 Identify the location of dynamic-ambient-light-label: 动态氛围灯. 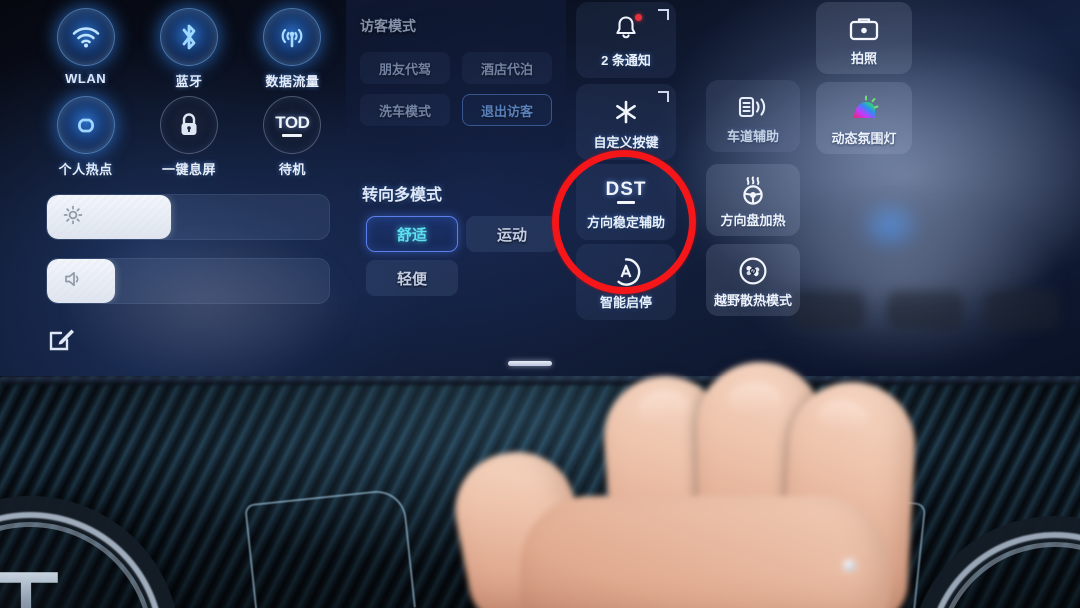
(864, 138).